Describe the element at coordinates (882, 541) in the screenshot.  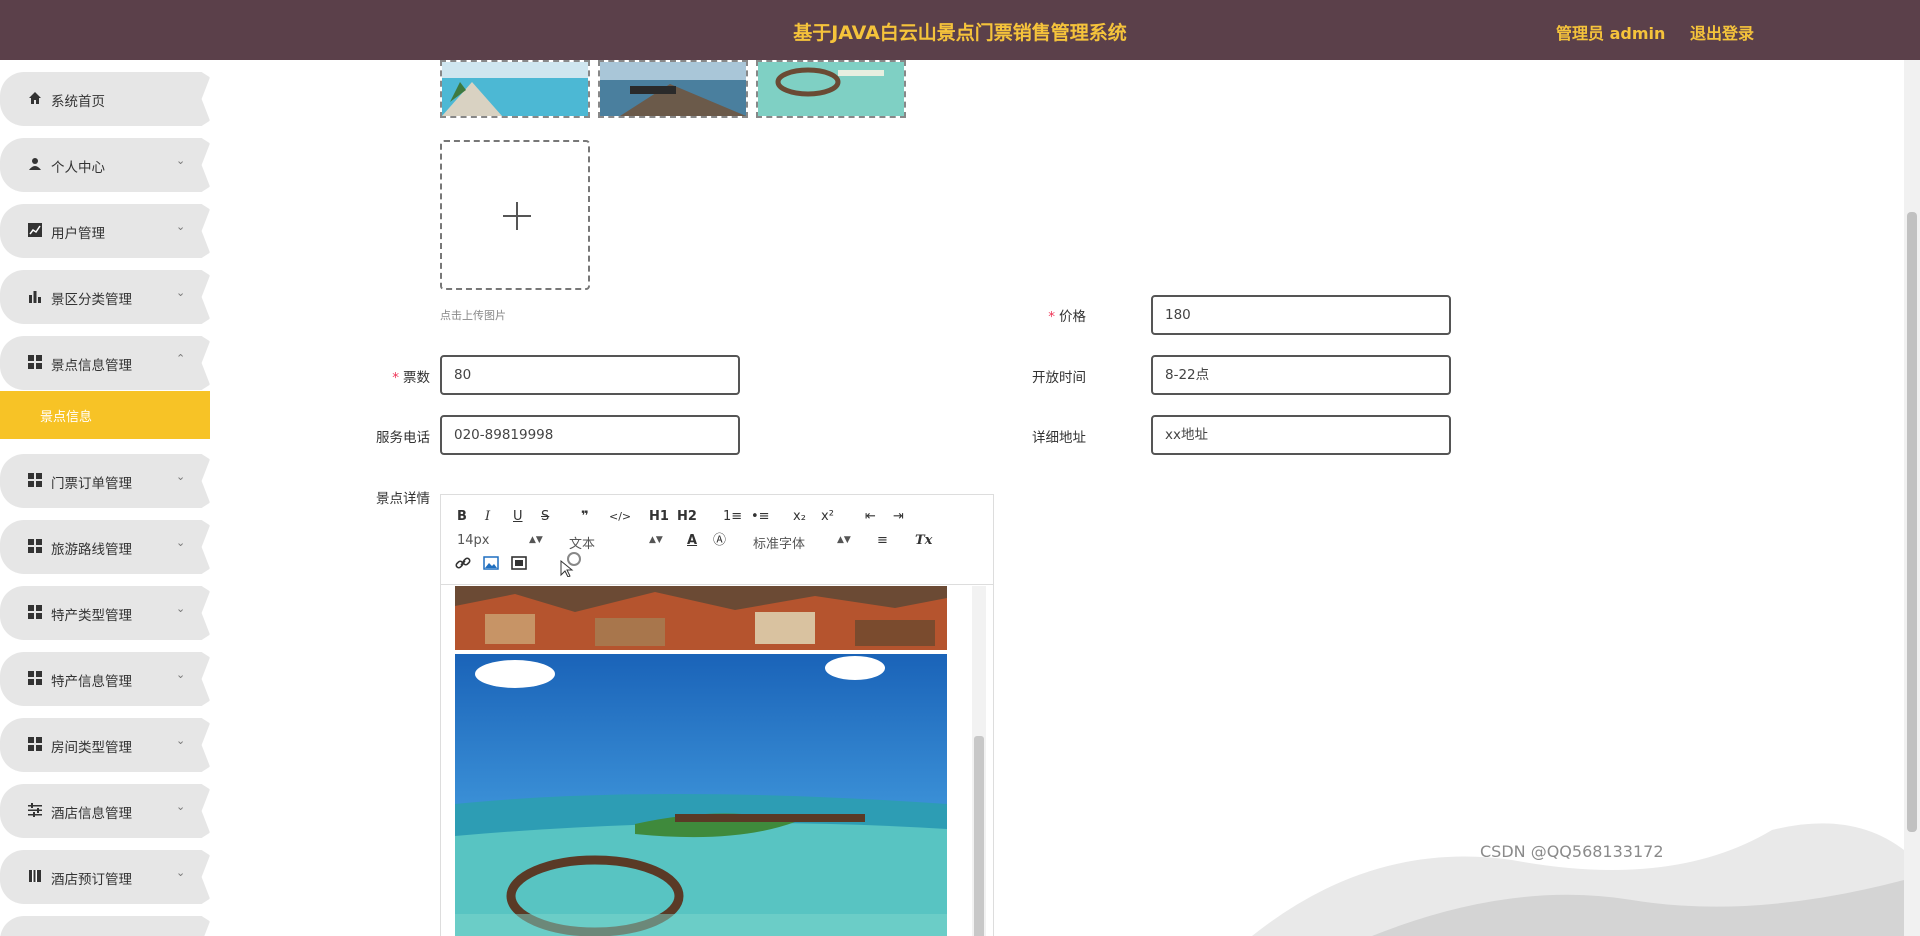
I see `align-button: ≡` at that location.